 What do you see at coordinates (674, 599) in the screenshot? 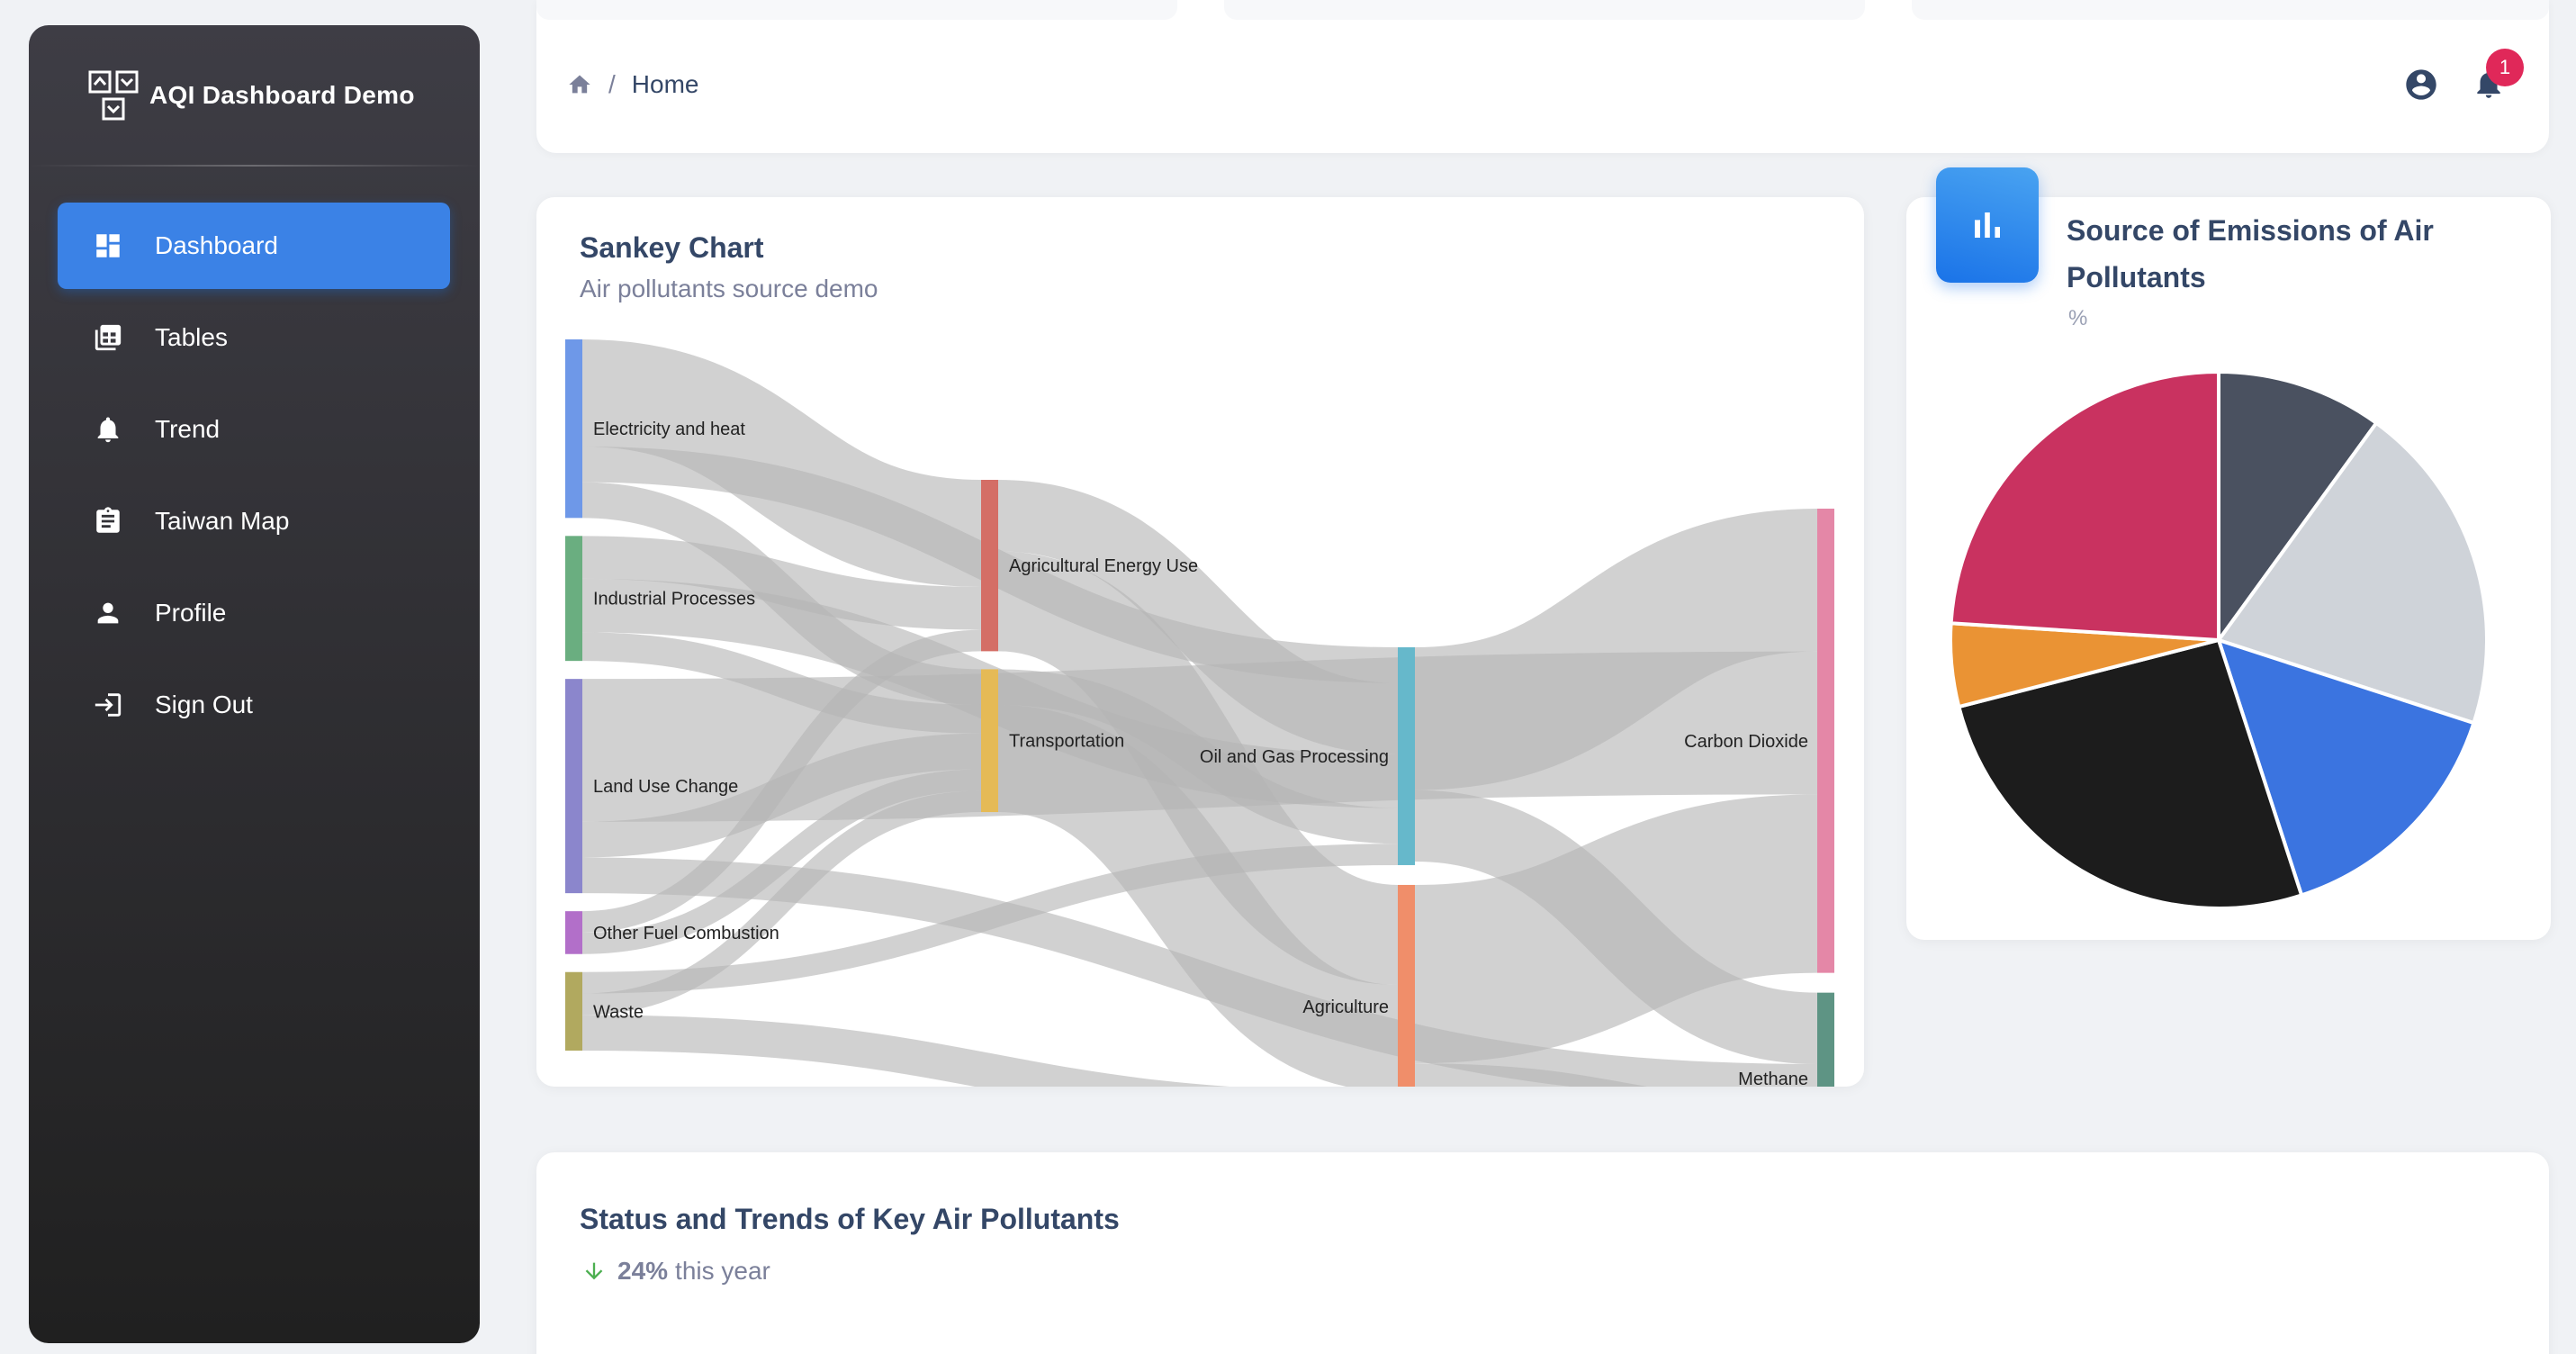
I see `sankey-node-label: Industrial Processes` at bounding box center [674, 599].